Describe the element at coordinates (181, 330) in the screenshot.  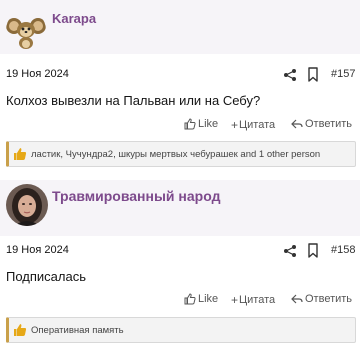
I see `reactions-bar: Оперативная память` at that location.